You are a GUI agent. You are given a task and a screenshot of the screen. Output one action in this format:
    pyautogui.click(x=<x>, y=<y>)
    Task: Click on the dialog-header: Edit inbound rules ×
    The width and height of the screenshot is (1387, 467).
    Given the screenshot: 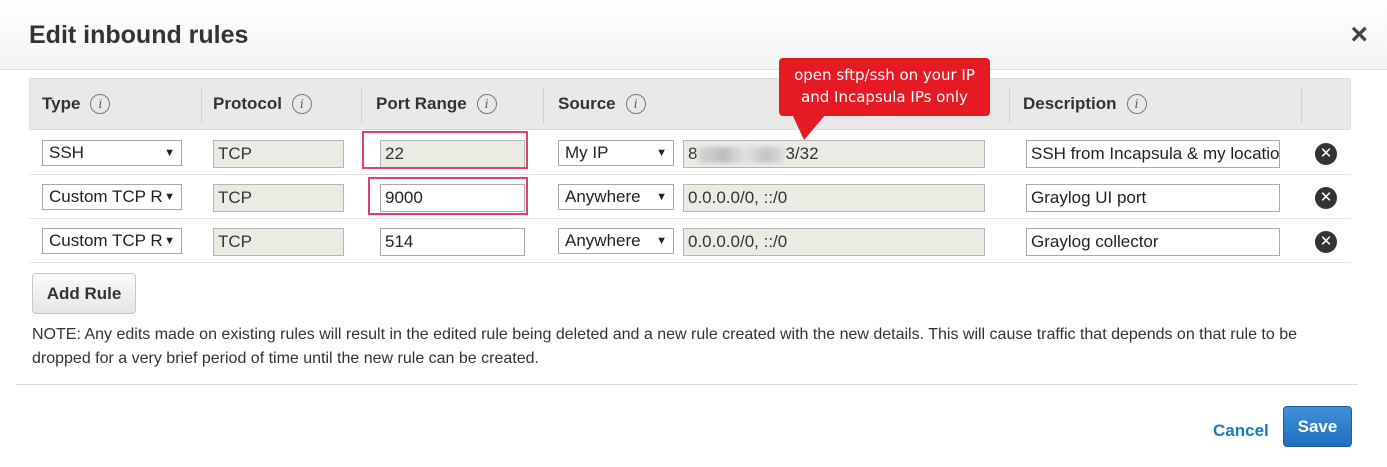 What is the action you would take?
    pyautogui.click(x=693, y=35)
    